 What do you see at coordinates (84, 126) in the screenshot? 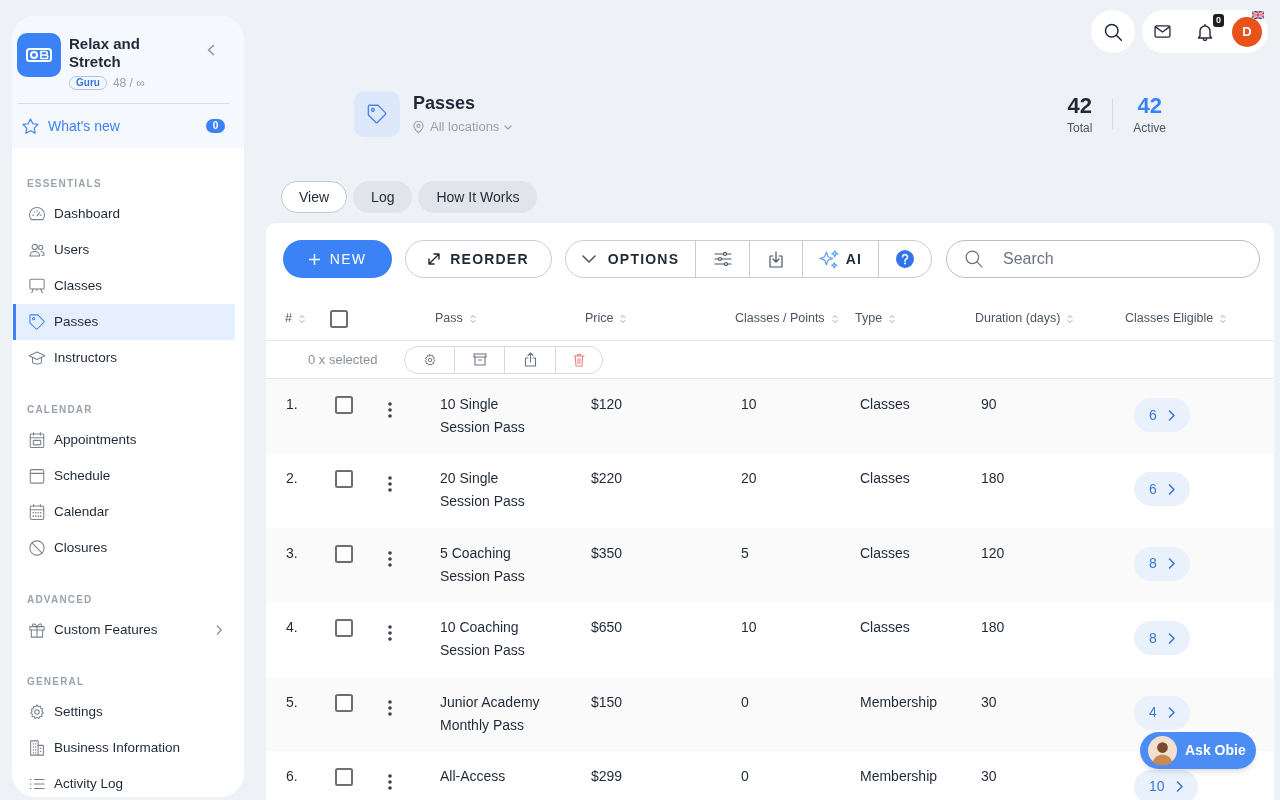
I see `whats-new-label: What's new` at bounding box center [84, 126].